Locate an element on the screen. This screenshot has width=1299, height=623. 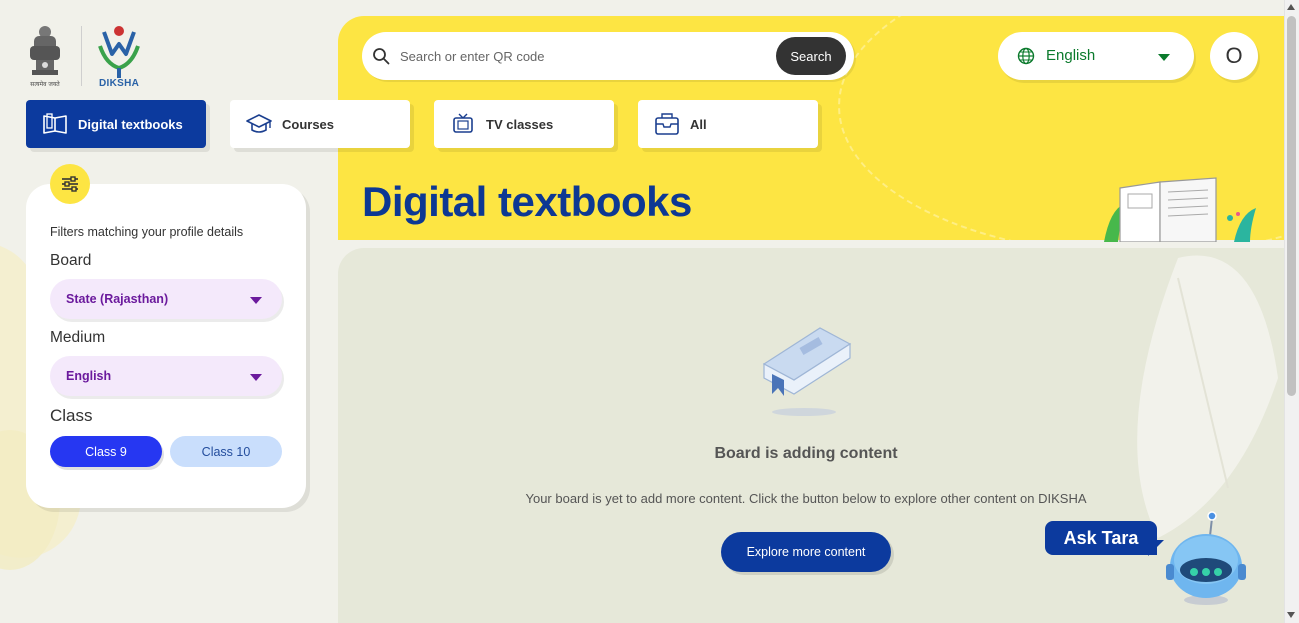
medium-select: English is located at coordinates (166, 376).